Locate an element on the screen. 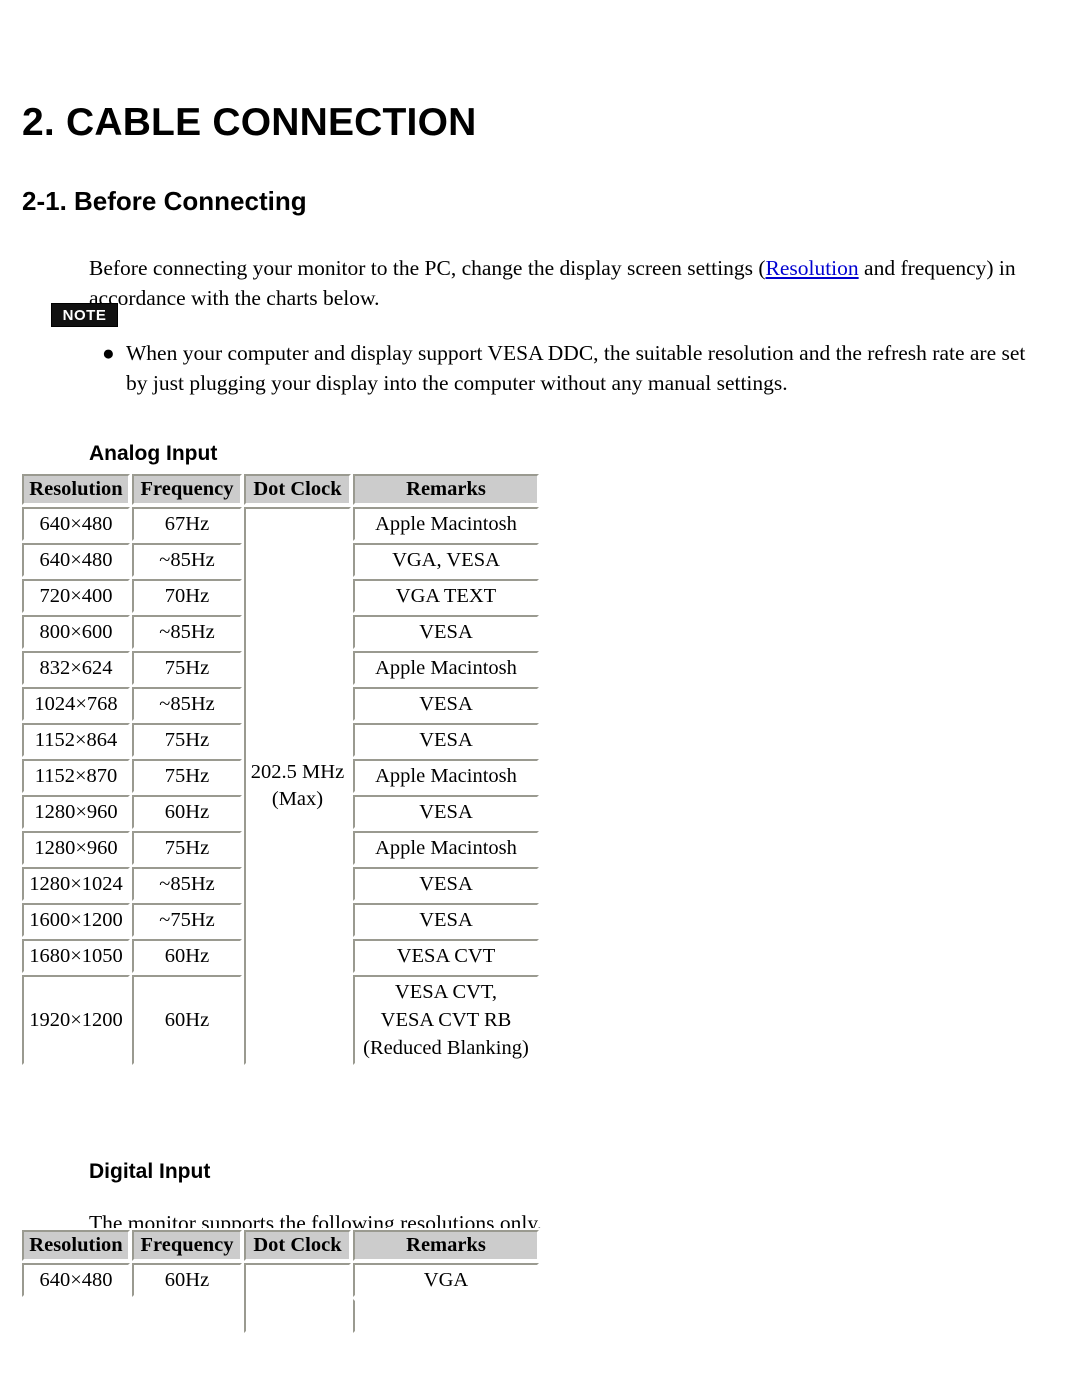 This screenshot has width=1080, height=1397. cell-spacer-remarks is located at coordinates (446, 1316).